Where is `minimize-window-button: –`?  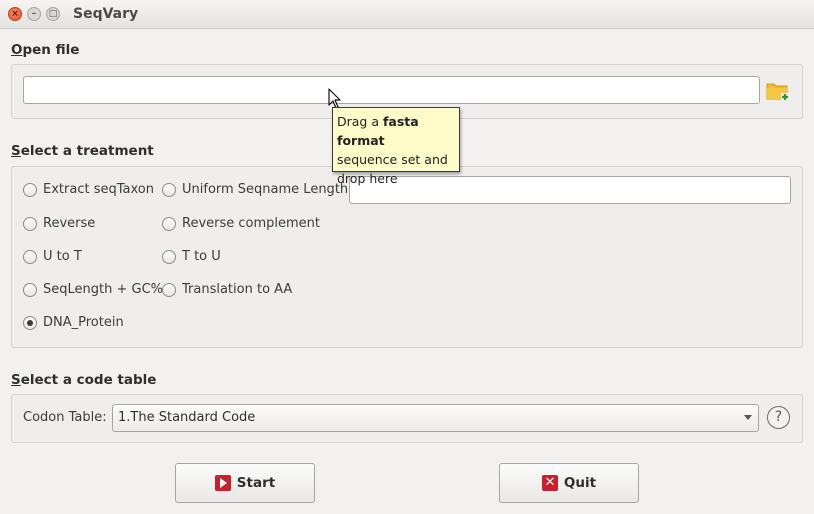
minimize-window-button: – is located at coordinates (34, 14).